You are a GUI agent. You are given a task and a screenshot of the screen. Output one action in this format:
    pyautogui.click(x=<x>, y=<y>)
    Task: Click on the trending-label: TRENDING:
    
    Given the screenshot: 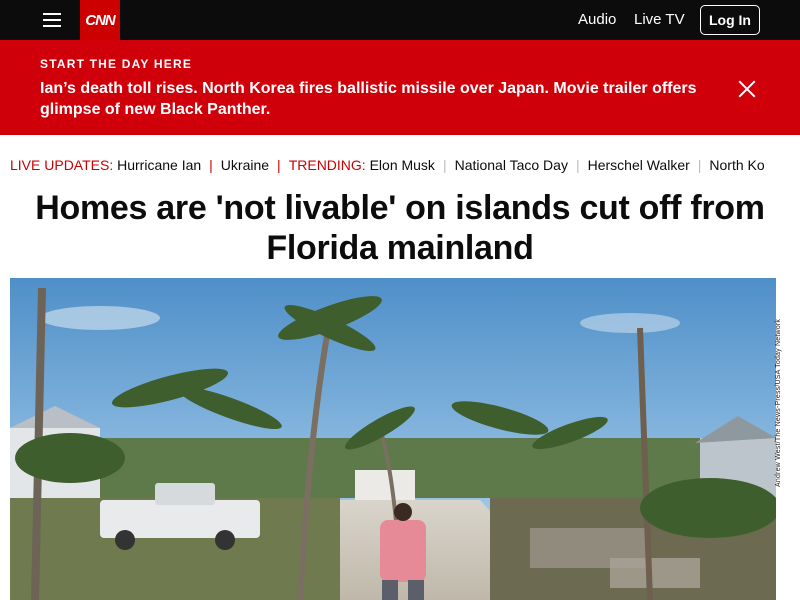 What is the action you would take?
    pyautogui.click(x=327, y=165)
    